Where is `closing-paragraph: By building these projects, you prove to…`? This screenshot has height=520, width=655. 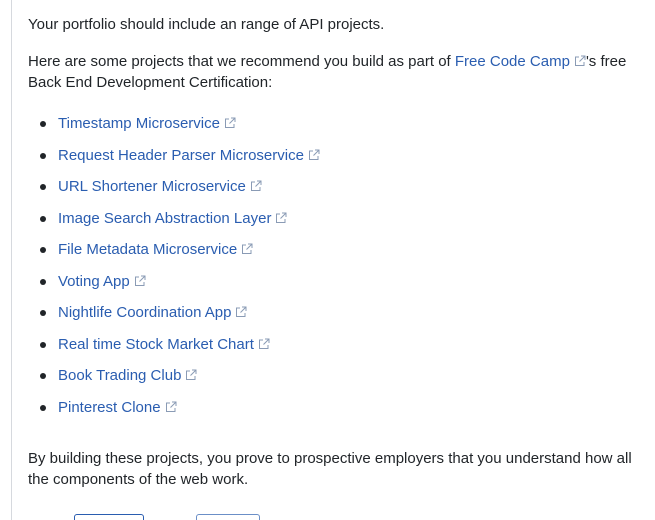
closing-paragraph: By building these projects, you prove to… is located at coordinates (330, 468).